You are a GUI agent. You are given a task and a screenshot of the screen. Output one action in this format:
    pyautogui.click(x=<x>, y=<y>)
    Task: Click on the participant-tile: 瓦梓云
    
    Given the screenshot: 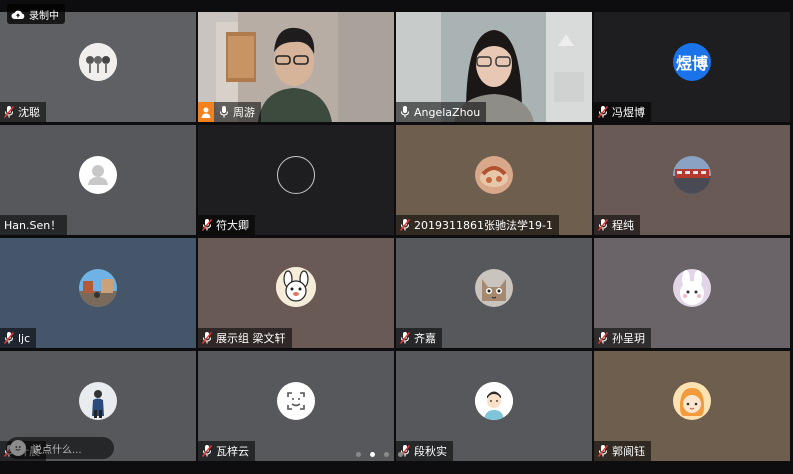 What is the action you would take?
    pyautogui.click(x=296, y=406)
    